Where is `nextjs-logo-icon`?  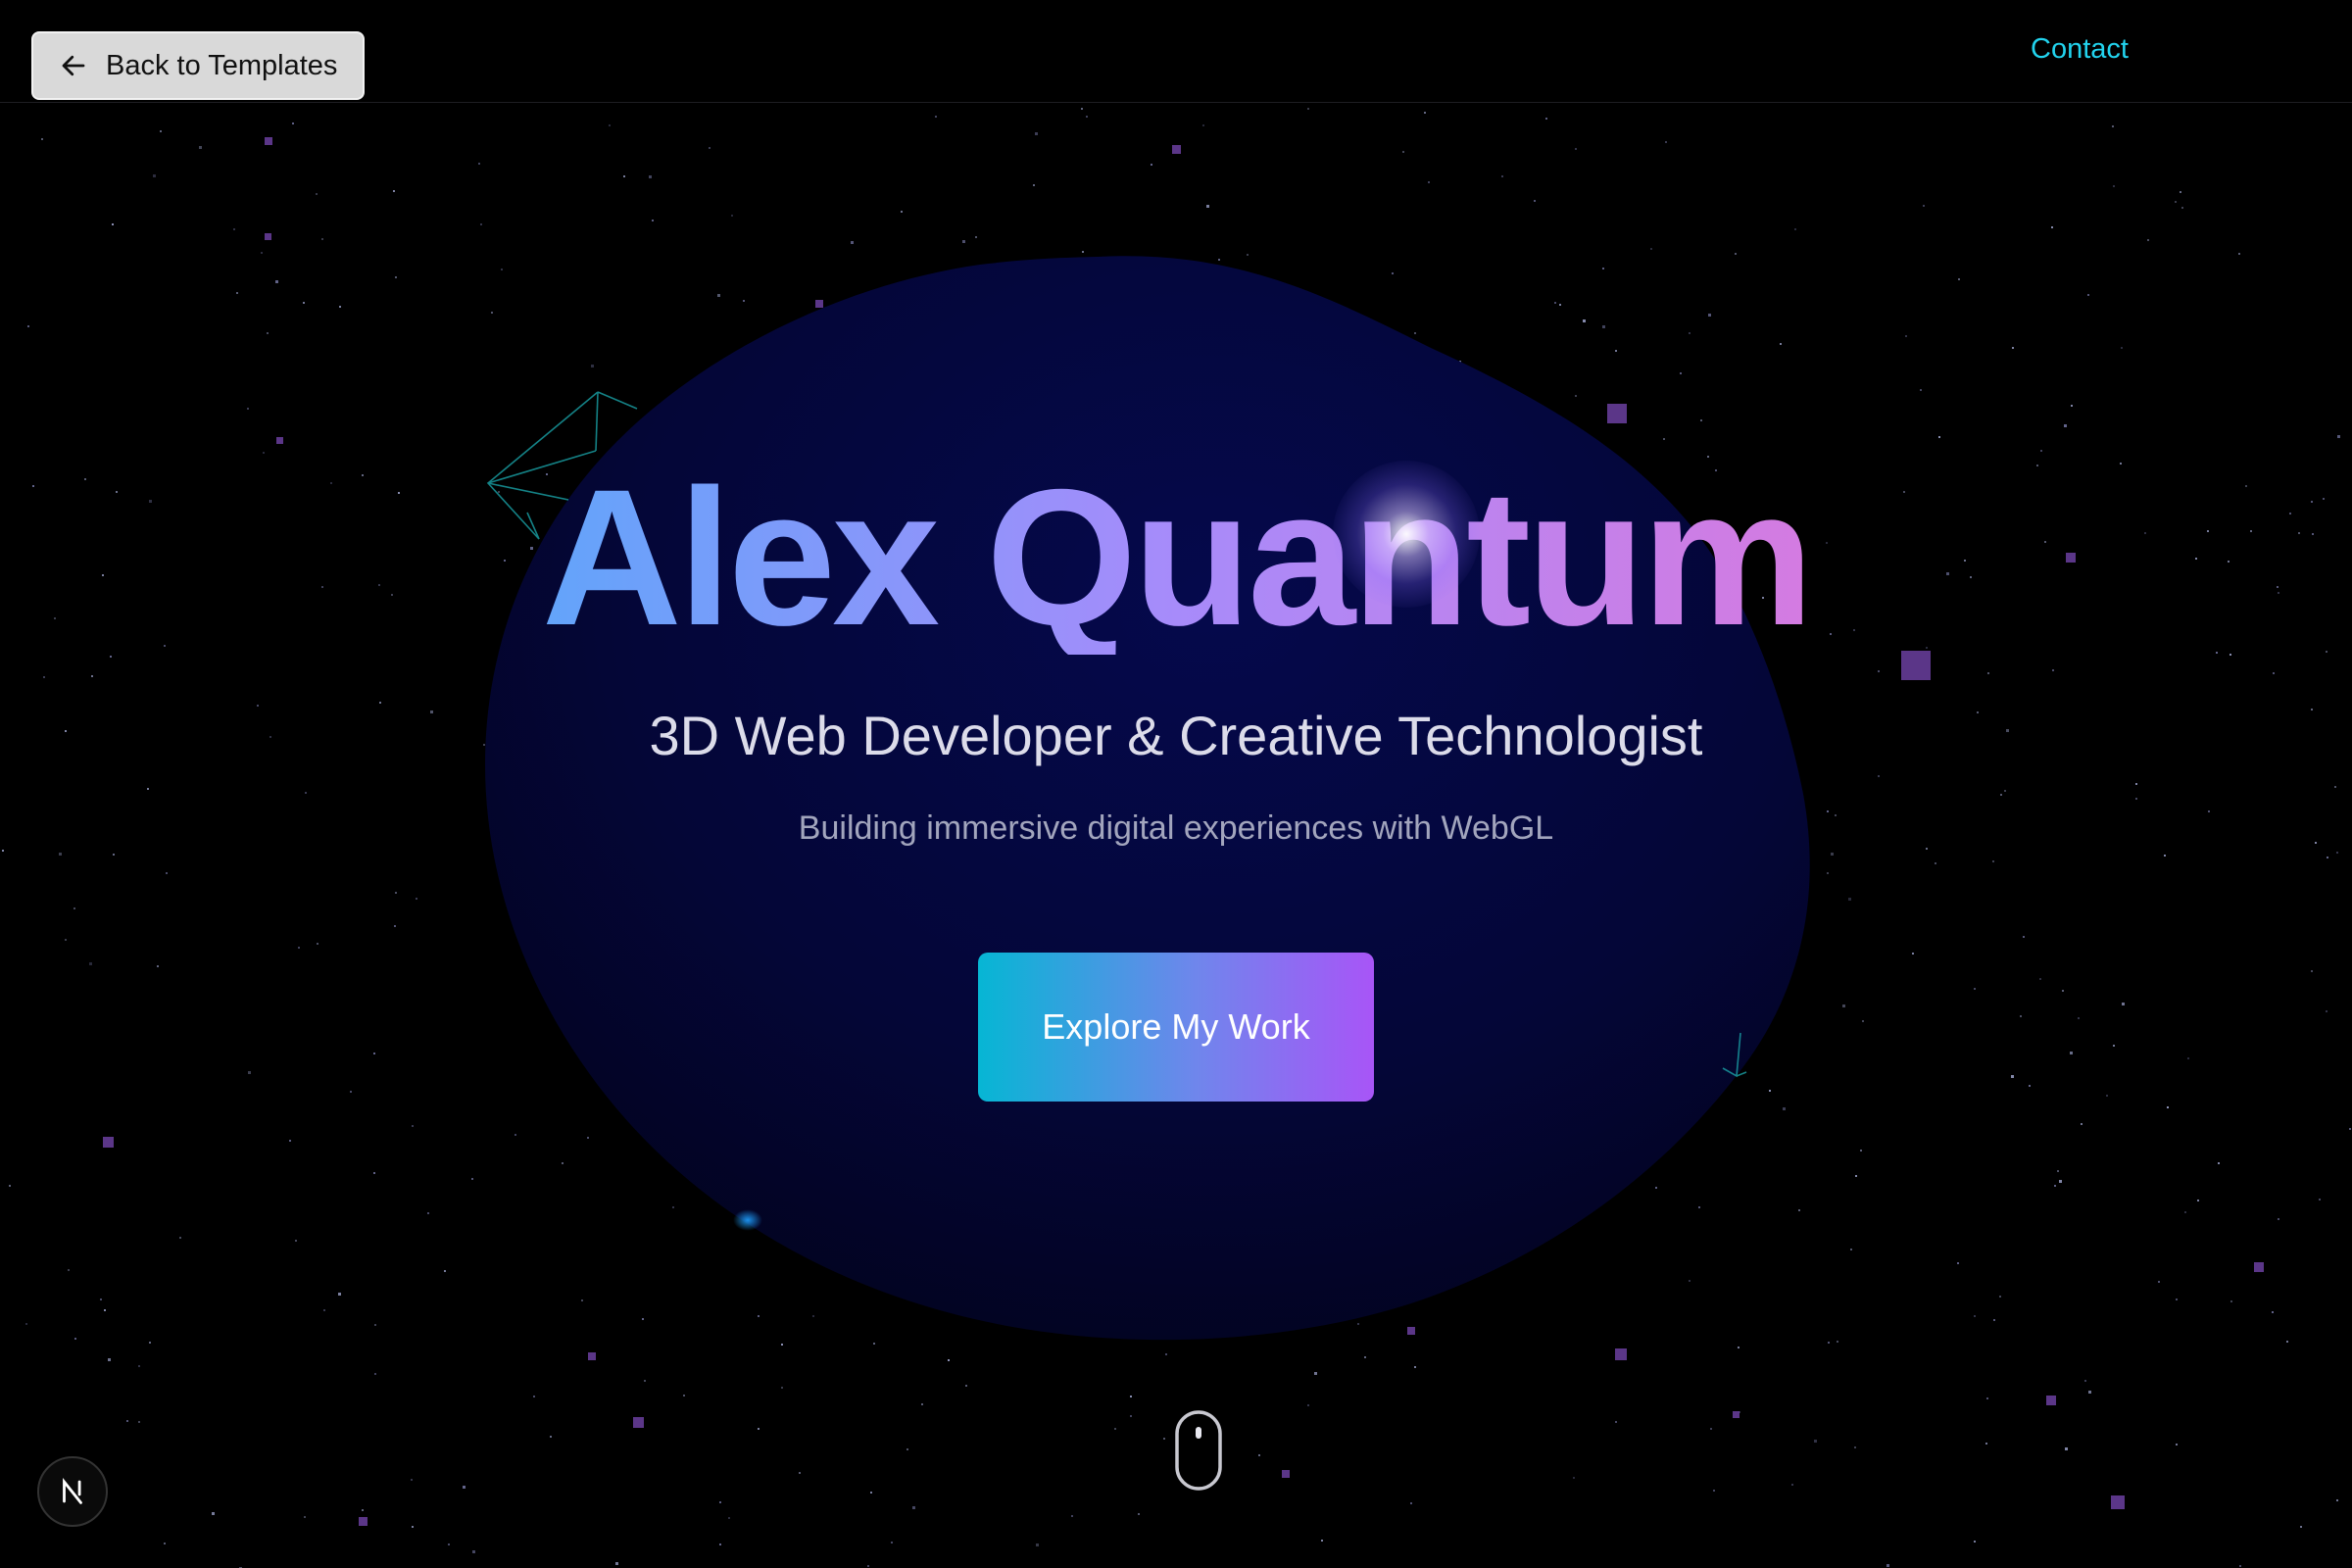 nextjs-logo-icon is located at coordinates (72, 1491).